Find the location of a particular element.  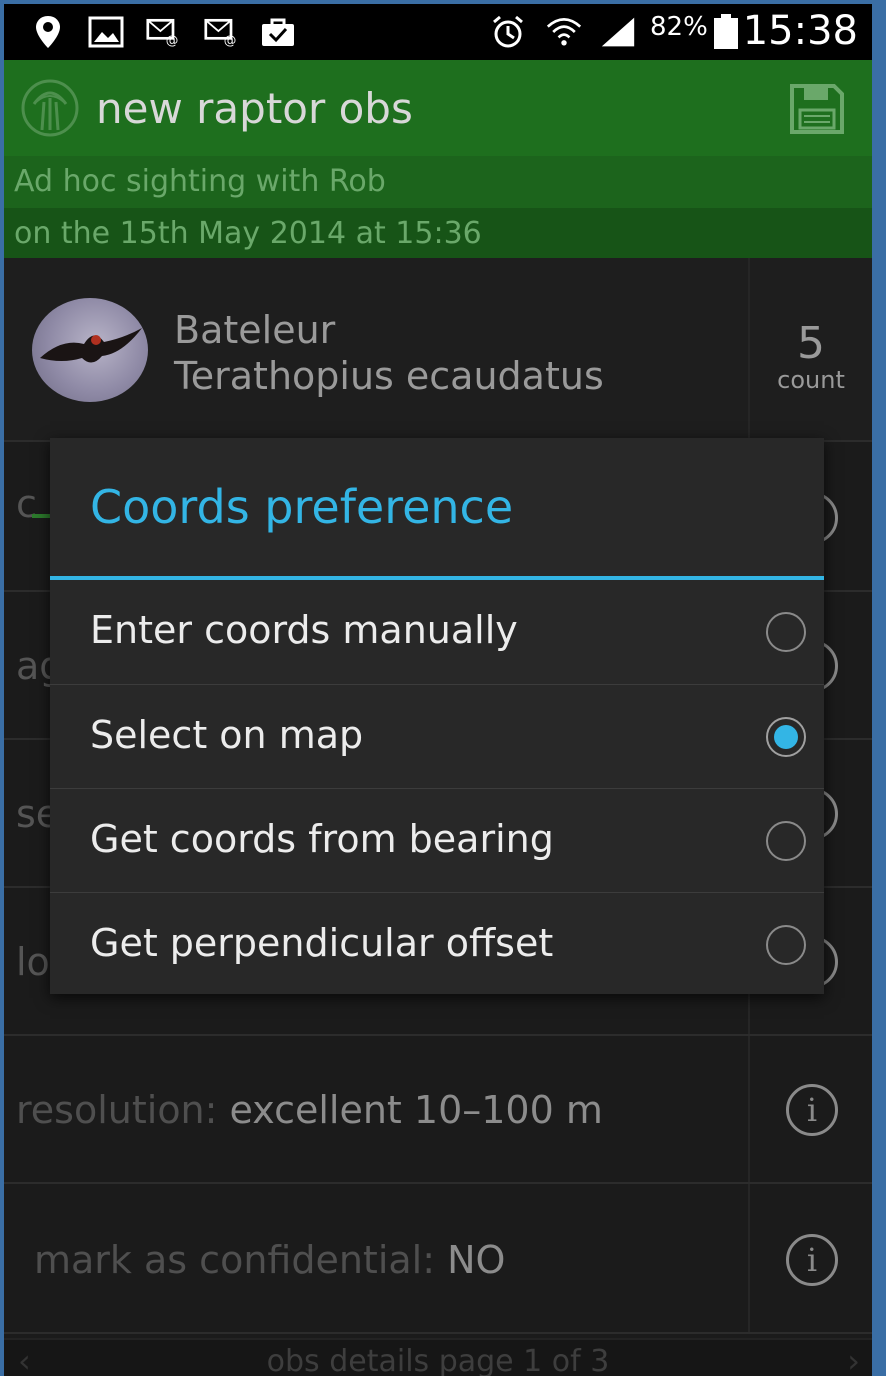

action-bar: new raptor obs is located at coordinates (438, 108).